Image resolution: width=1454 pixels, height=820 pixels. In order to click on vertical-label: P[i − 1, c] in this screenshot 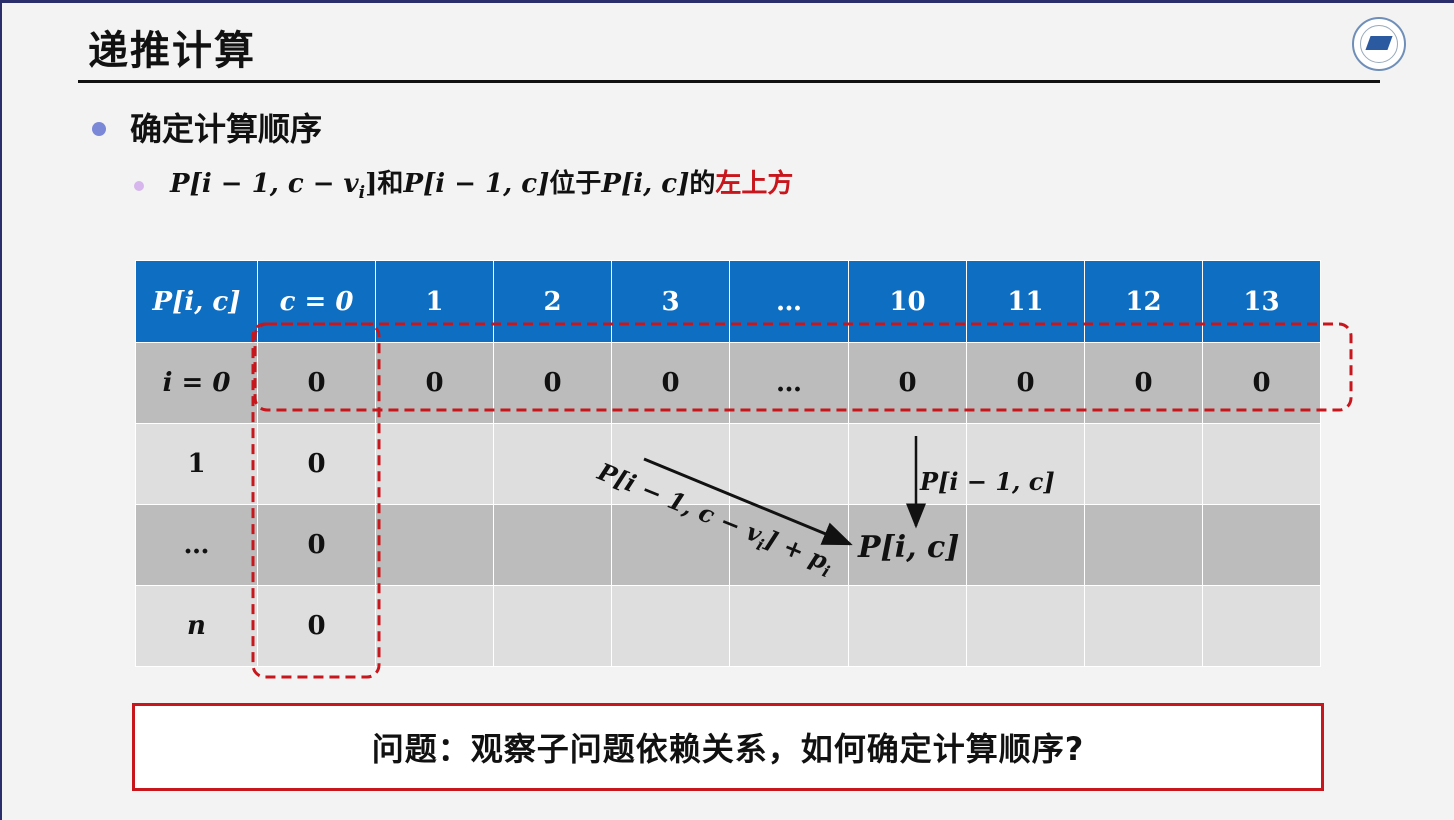, I will do `click(987, 481)`.